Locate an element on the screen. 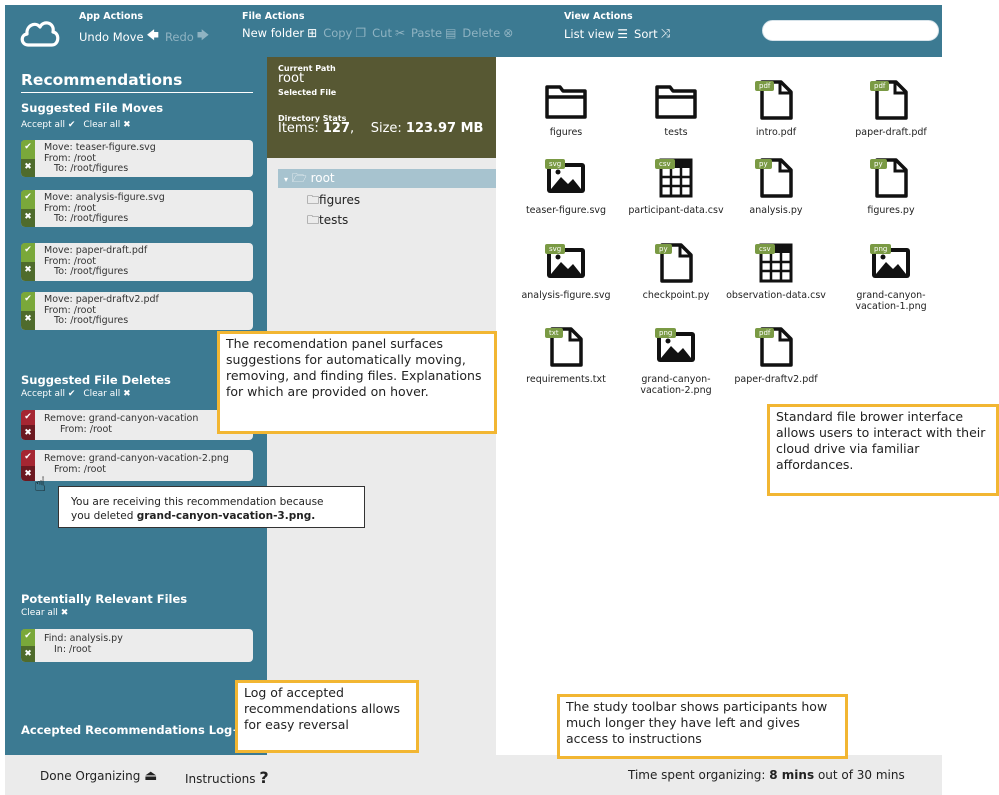 This screenshot has width=999, height=795. selected-file-label: Selected File is located at coordinates (307, 92).